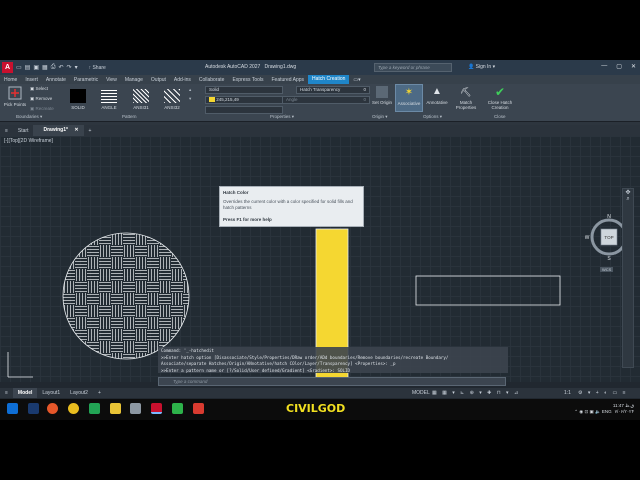 The height and width of the screenshot is (480, 640). I want to click on sign-in-label: Sign In, so click(483, 67).